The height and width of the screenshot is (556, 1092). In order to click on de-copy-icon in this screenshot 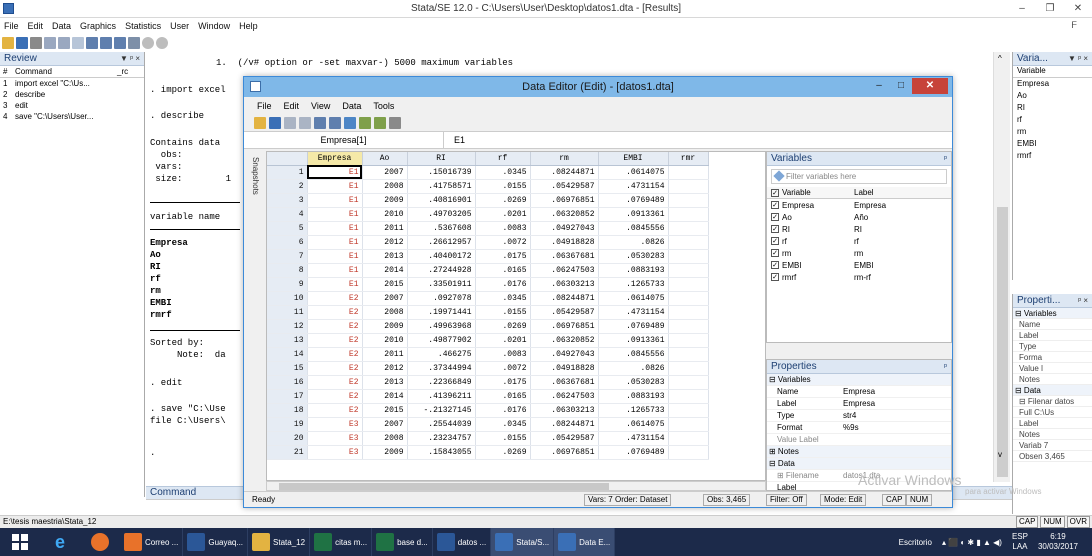, I will do `click(290, 123)`.